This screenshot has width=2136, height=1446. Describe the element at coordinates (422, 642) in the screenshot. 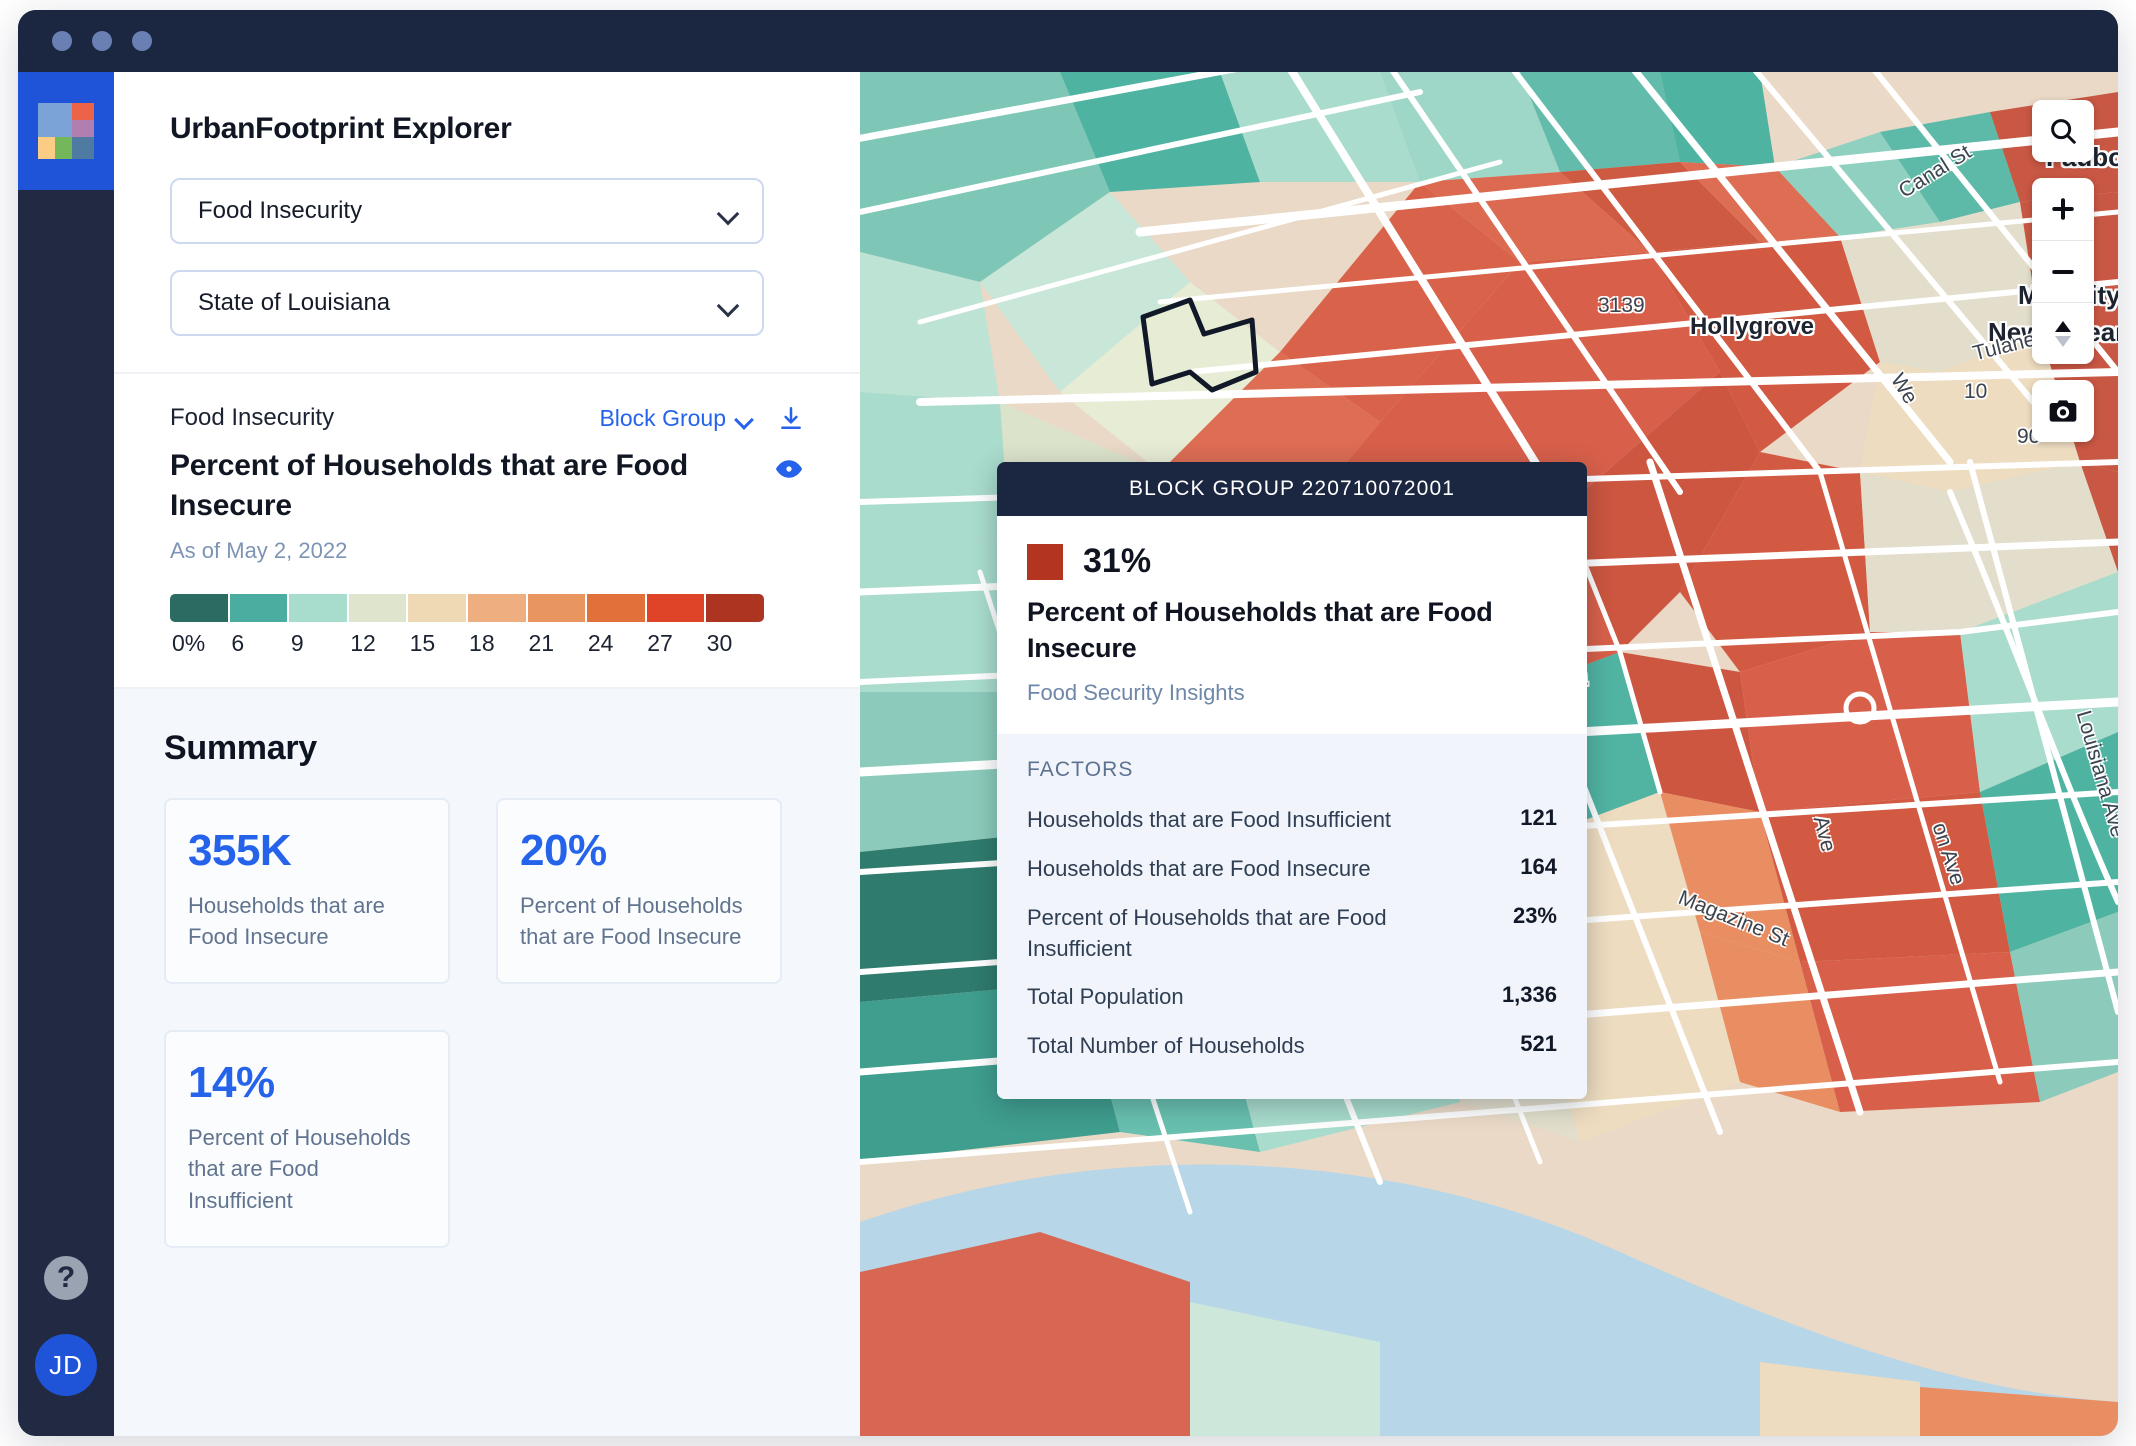

I see `legend-tick-label: 15` at that location.